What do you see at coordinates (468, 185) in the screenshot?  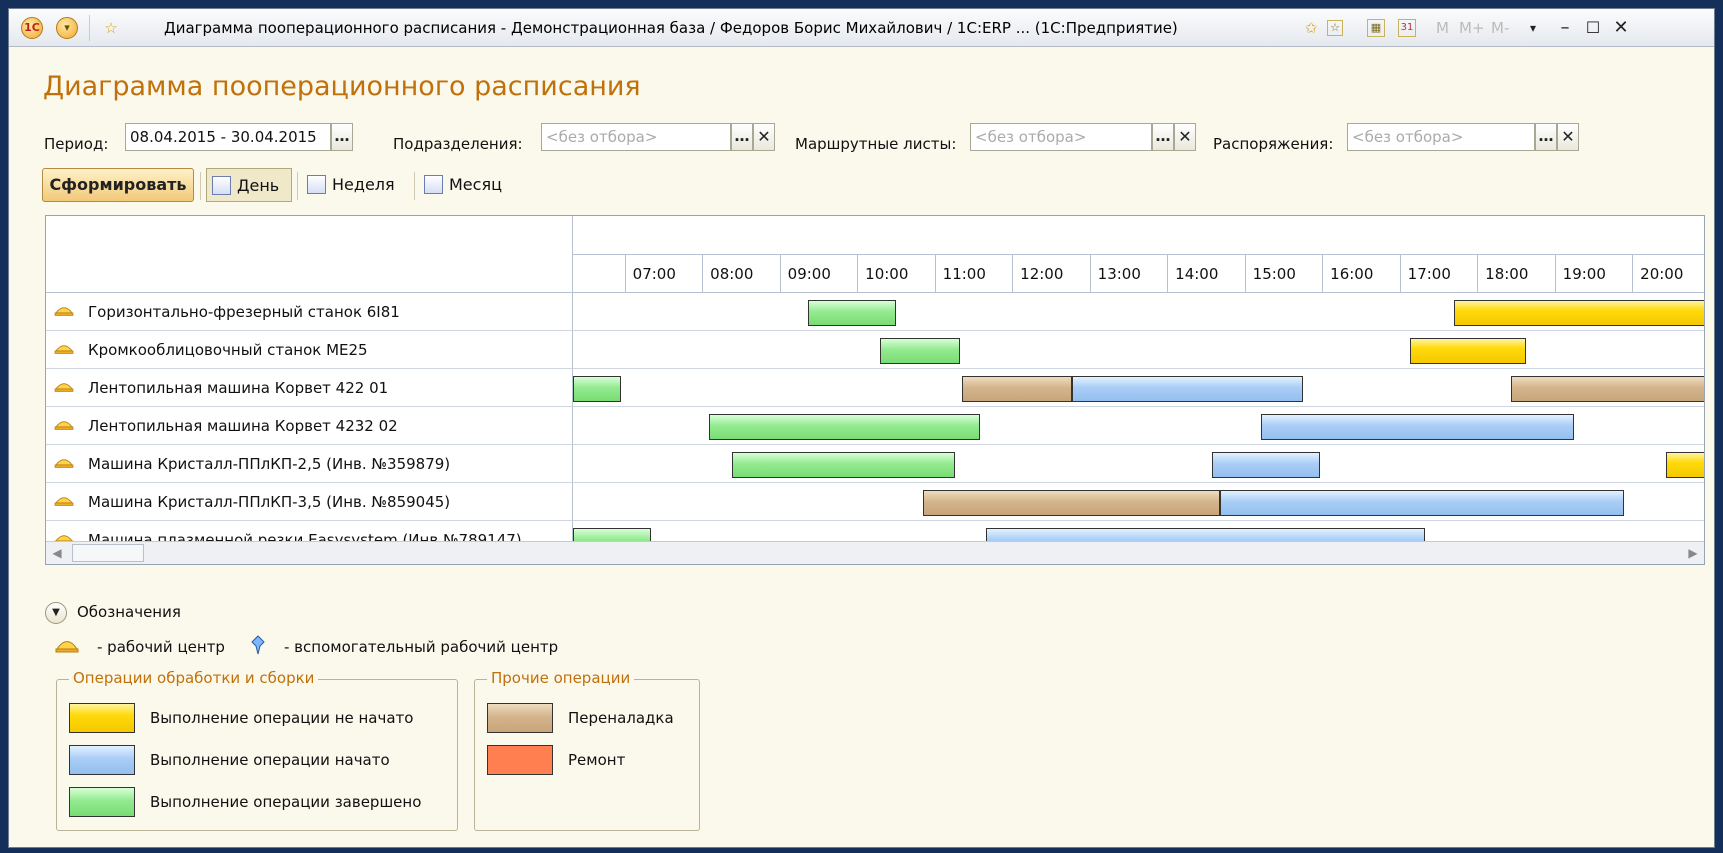 I see `month-view-button: Месяц` at bounding box center [468, 185].